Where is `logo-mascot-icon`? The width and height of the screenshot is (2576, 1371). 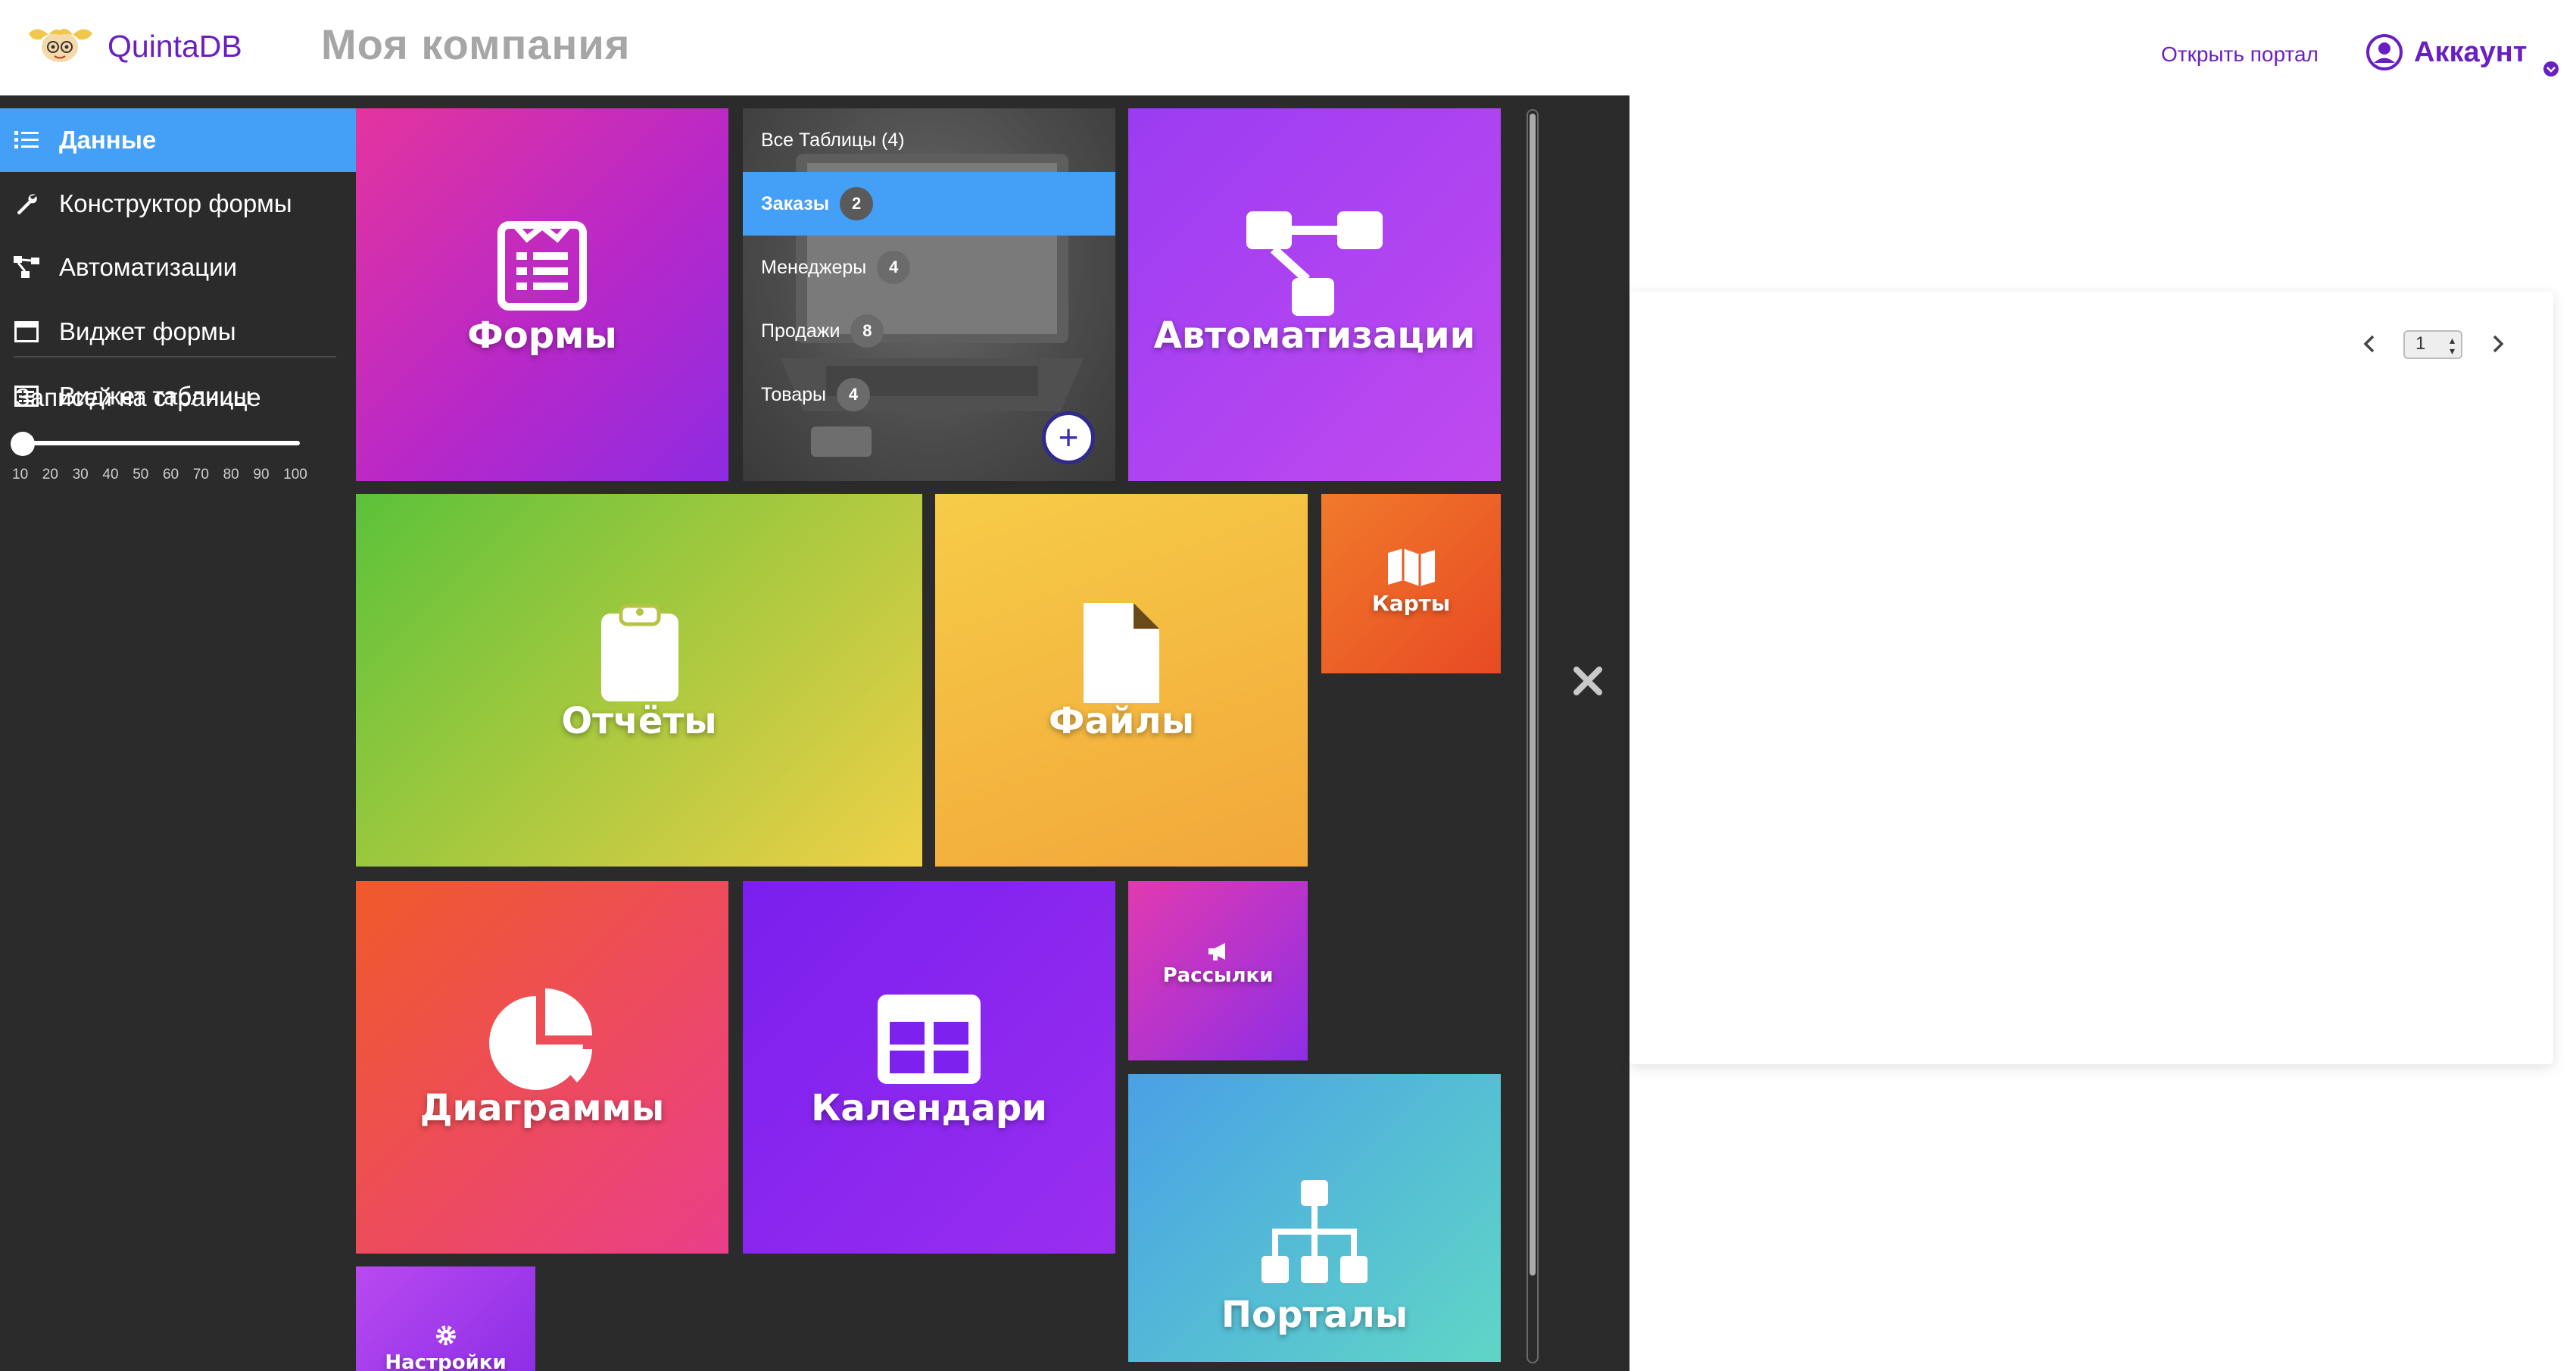 logo-mascot-icon is located at coordinates (60, 42).